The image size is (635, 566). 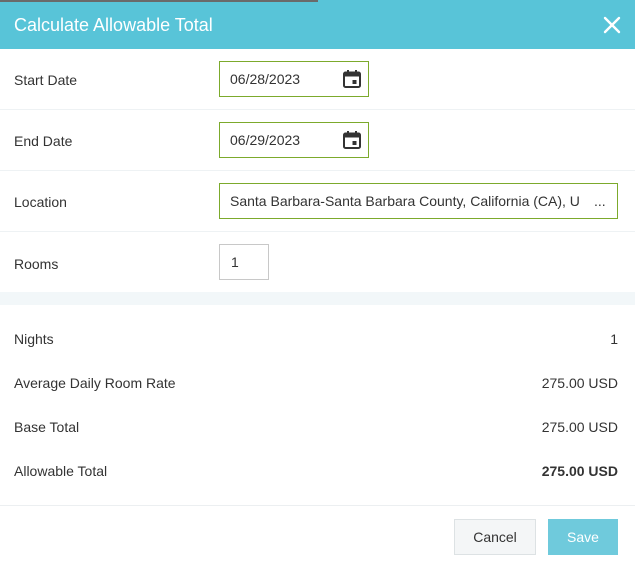 I want to click on rooms-label: Rooms, so click(x=36, y=264).